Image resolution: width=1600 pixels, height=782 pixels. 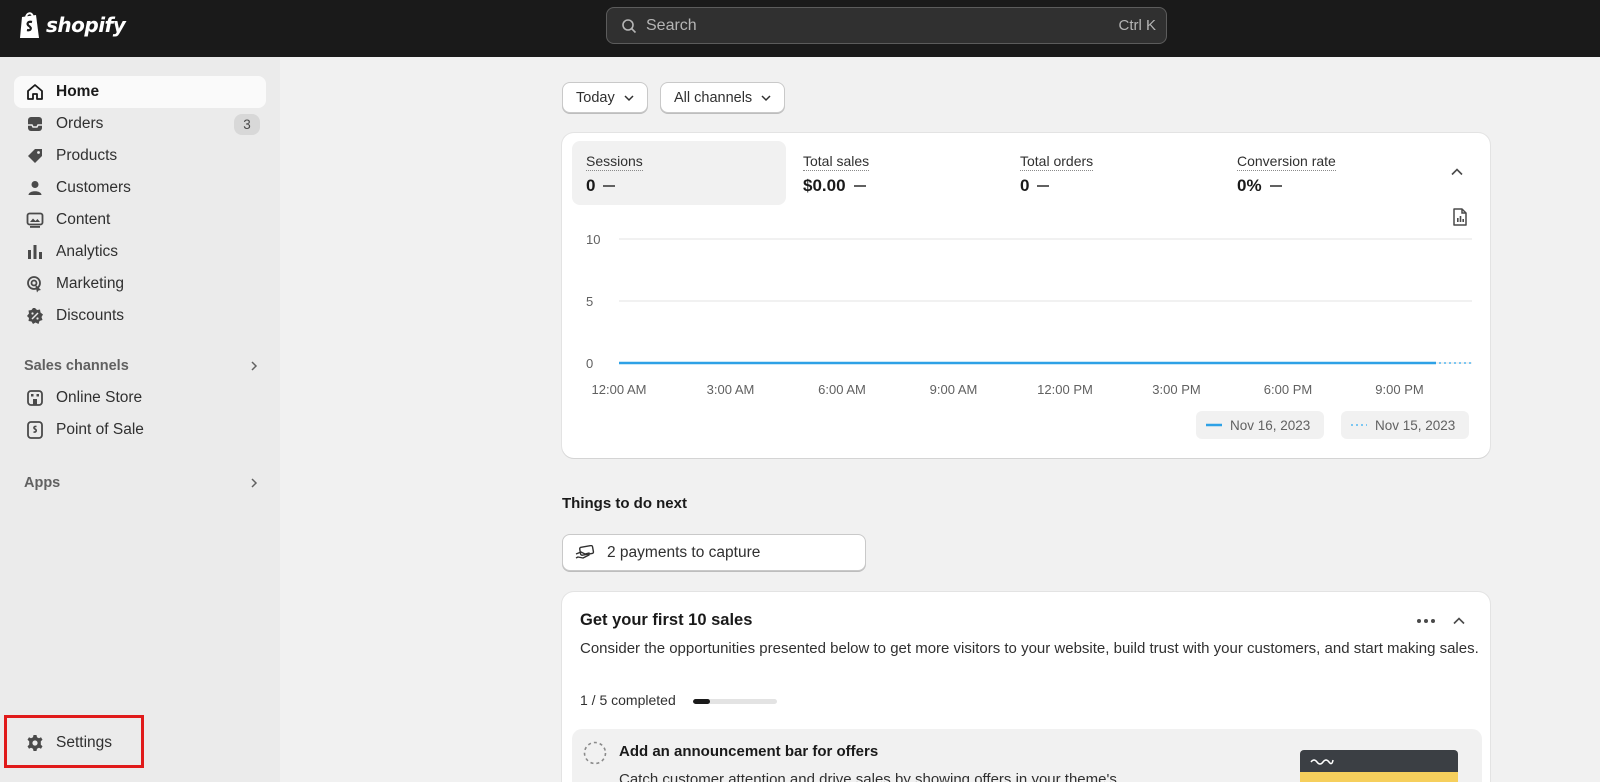 I want to click on search-shortcut: Ctrl K, so click(x=1137, y=25).